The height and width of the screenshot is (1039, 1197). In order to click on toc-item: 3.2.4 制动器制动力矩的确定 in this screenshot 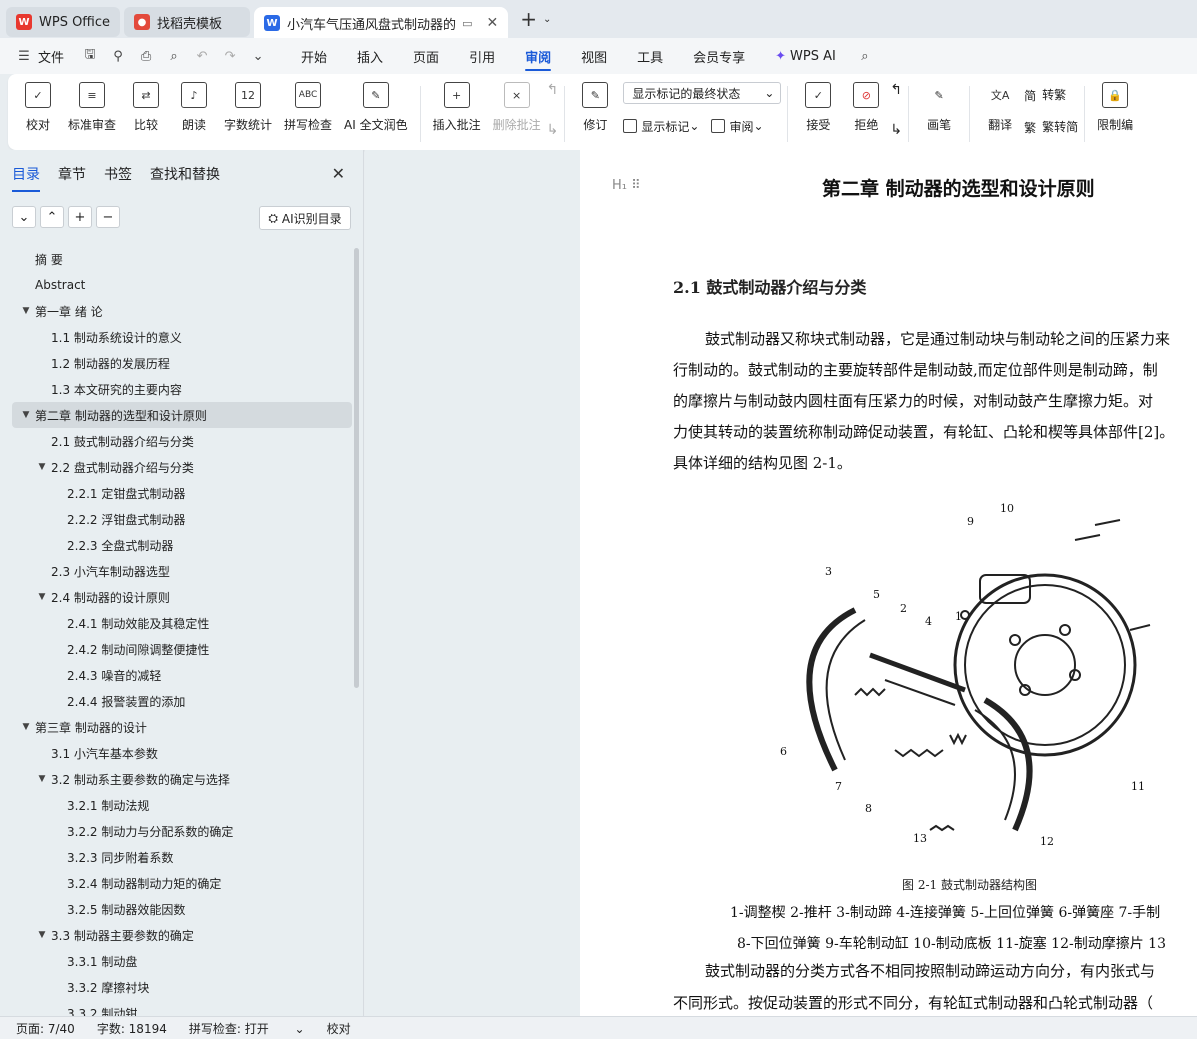, I will do `click(182, 883)`.